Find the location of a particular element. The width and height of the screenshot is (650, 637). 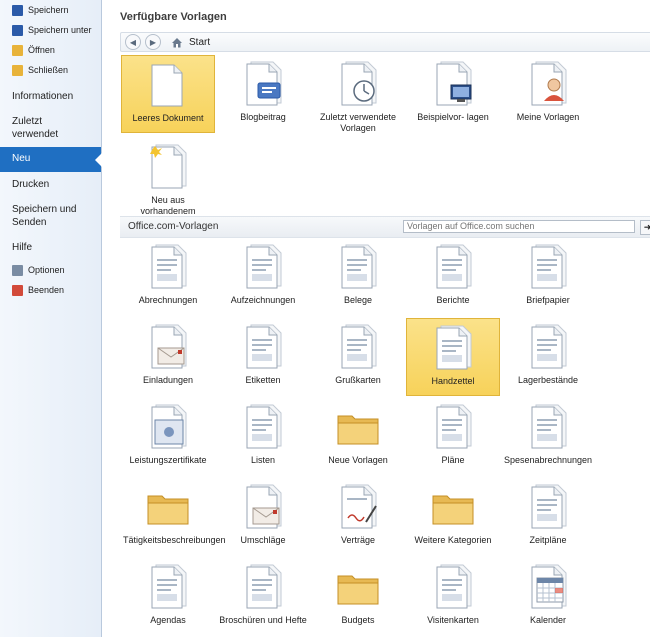

template-tile-label: Weitere Kategorien is located at coordinates (453, 540).